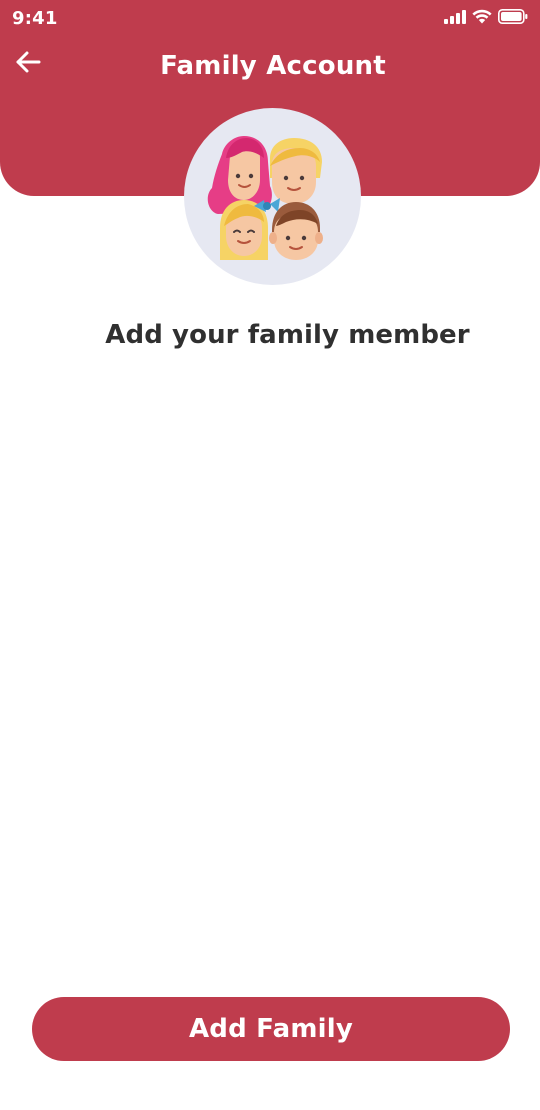  What do you see at coordinates (273, 66) in the screenshot?
I see `page-title: Family Account` at bounding box center [273, 66].